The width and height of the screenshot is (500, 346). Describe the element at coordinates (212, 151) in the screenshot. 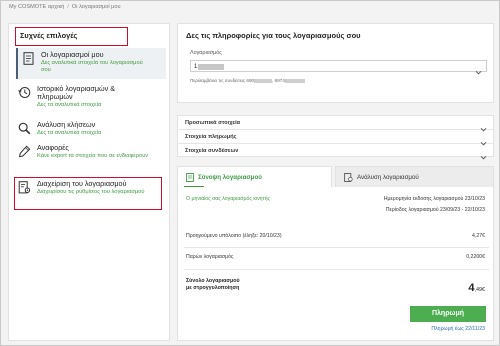

I see `accordion-label: Στοιχεία συνδέσεων` at that location.